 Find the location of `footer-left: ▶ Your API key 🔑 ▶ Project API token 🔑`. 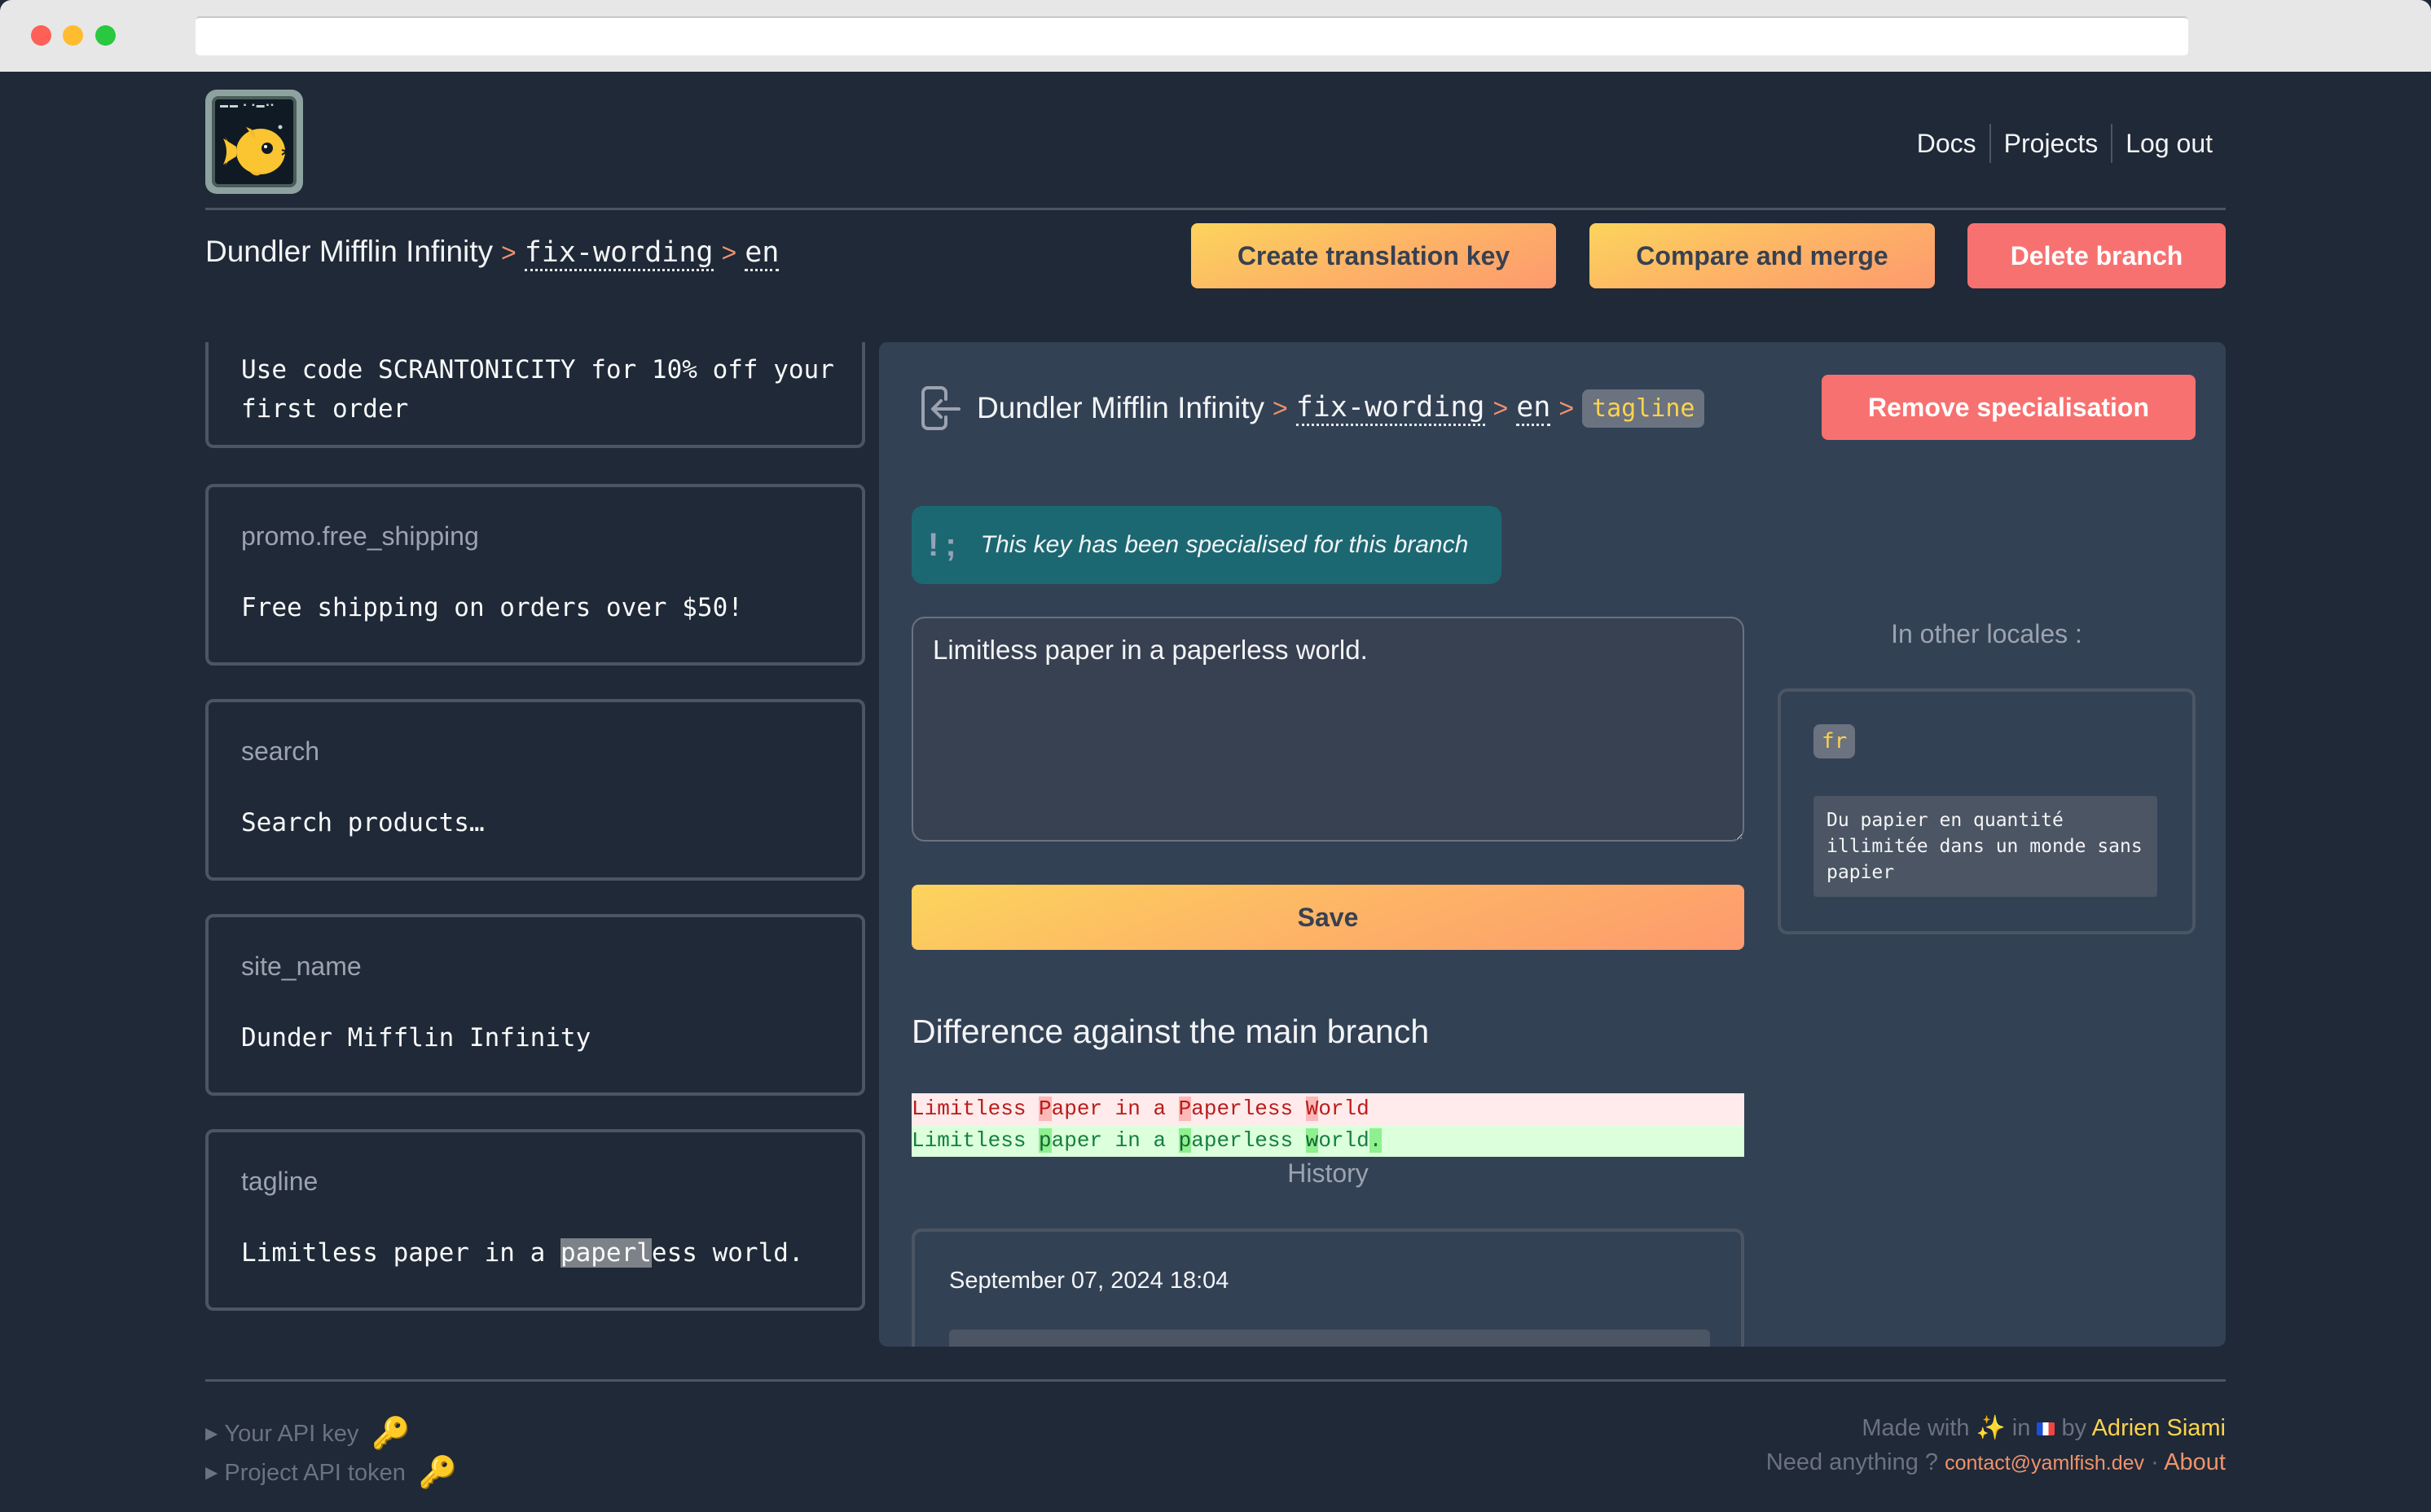

footer-left: ▶ Your API key 🔑 ▶ Project API token 🔑 is located at coordinates (331, 1453).